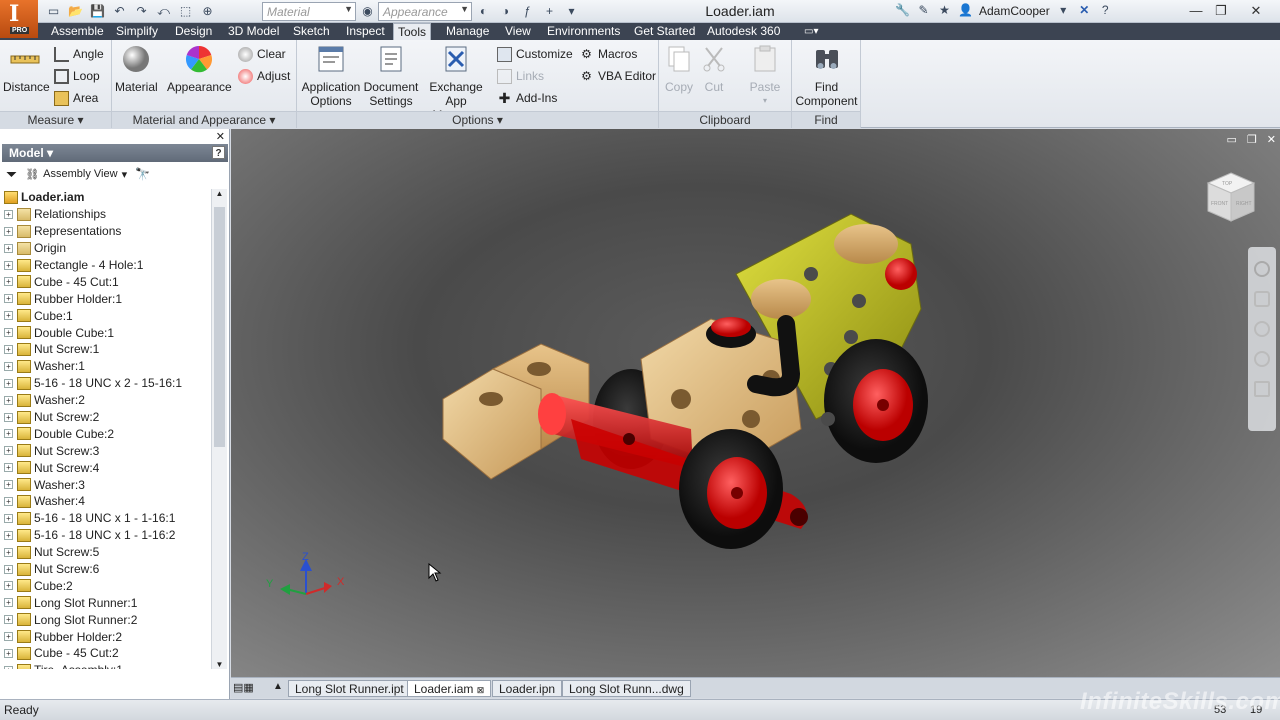  Describe the element at coordinates (902, 10) in the screenshot. I see `wrench-icon: 🔧` at that location.